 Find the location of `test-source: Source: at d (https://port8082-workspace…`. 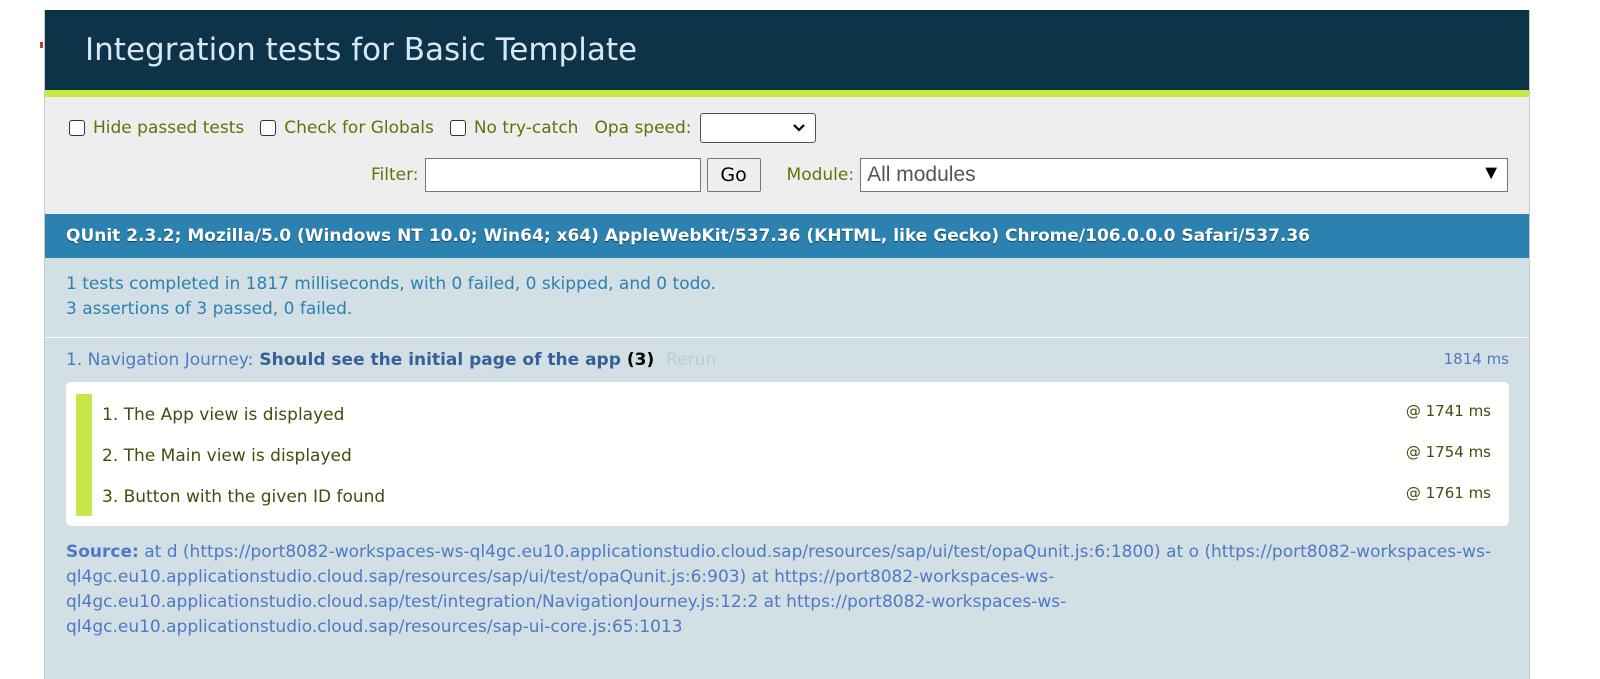

test-source: Source: at d (https://port8082-workspace… is located at coordinates (787, 590).